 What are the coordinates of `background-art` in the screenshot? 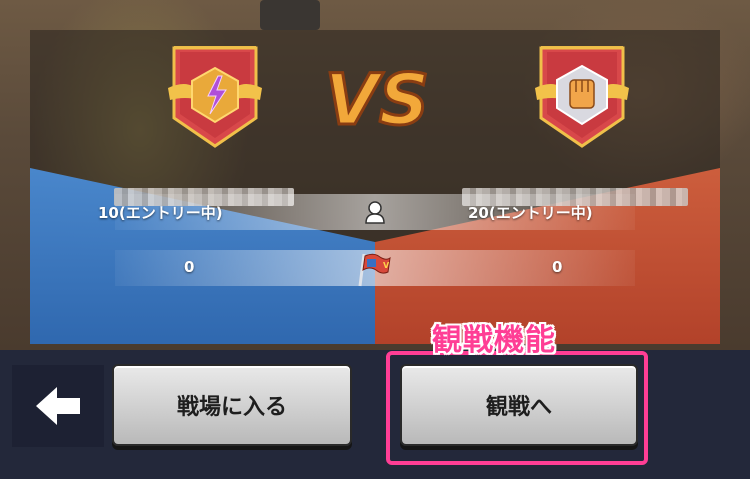 It's located at (290, 15).